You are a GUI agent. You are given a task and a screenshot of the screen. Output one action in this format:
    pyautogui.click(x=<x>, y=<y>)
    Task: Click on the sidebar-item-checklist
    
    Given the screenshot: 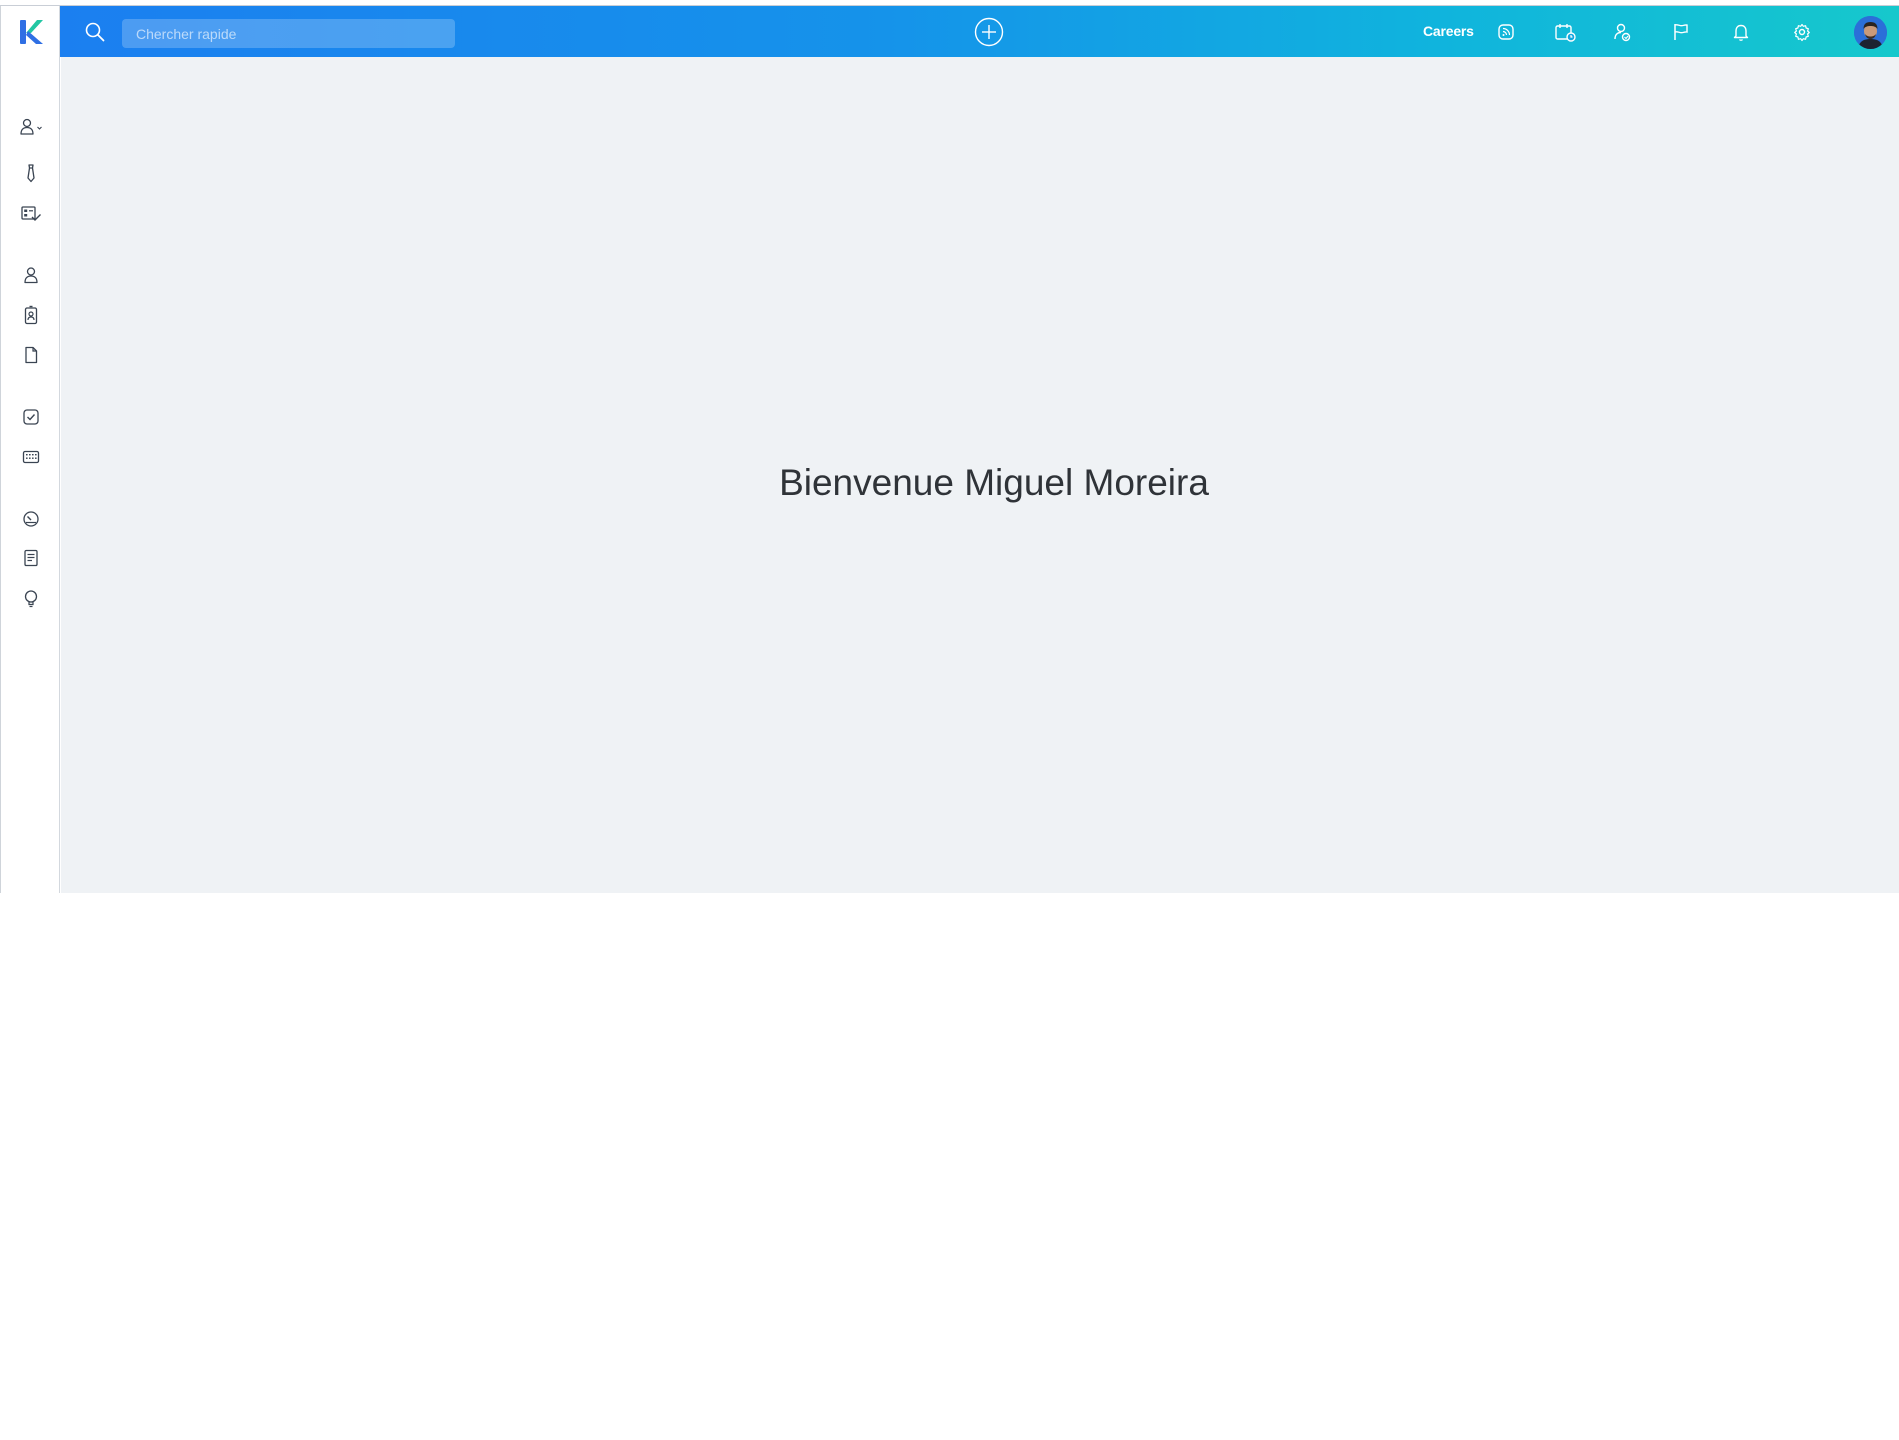 What is the action you would take?
    pyautogui.click(x=31, y=214)
    